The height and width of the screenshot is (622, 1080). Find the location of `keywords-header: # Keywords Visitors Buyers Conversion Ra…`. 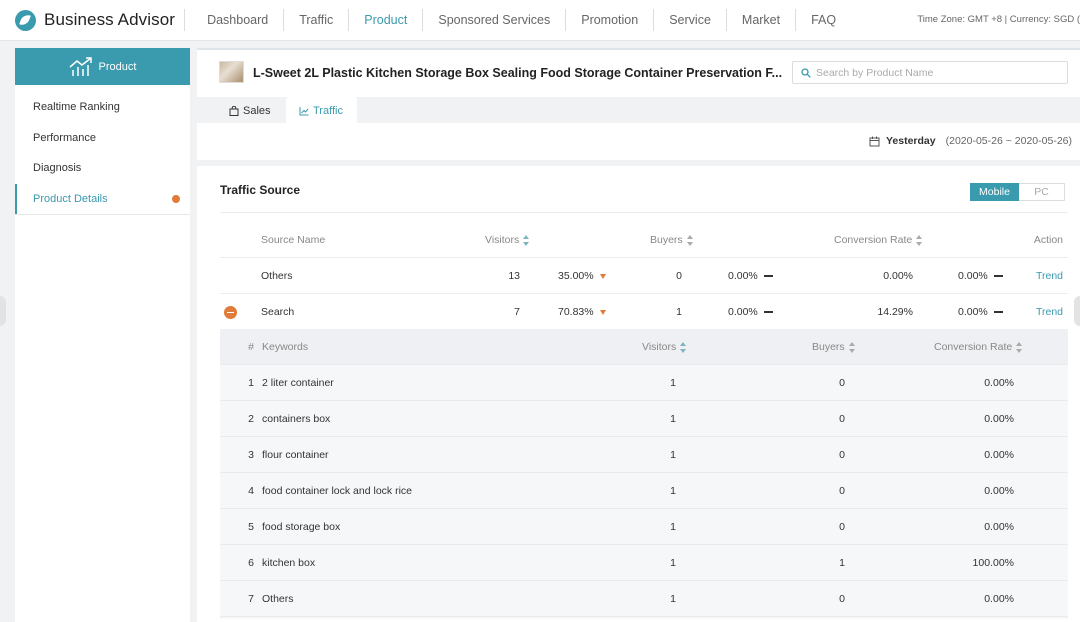

keywords-header: # Keywords Visitors Buyers Conversion Ra… is located at coordinates (644, 347).